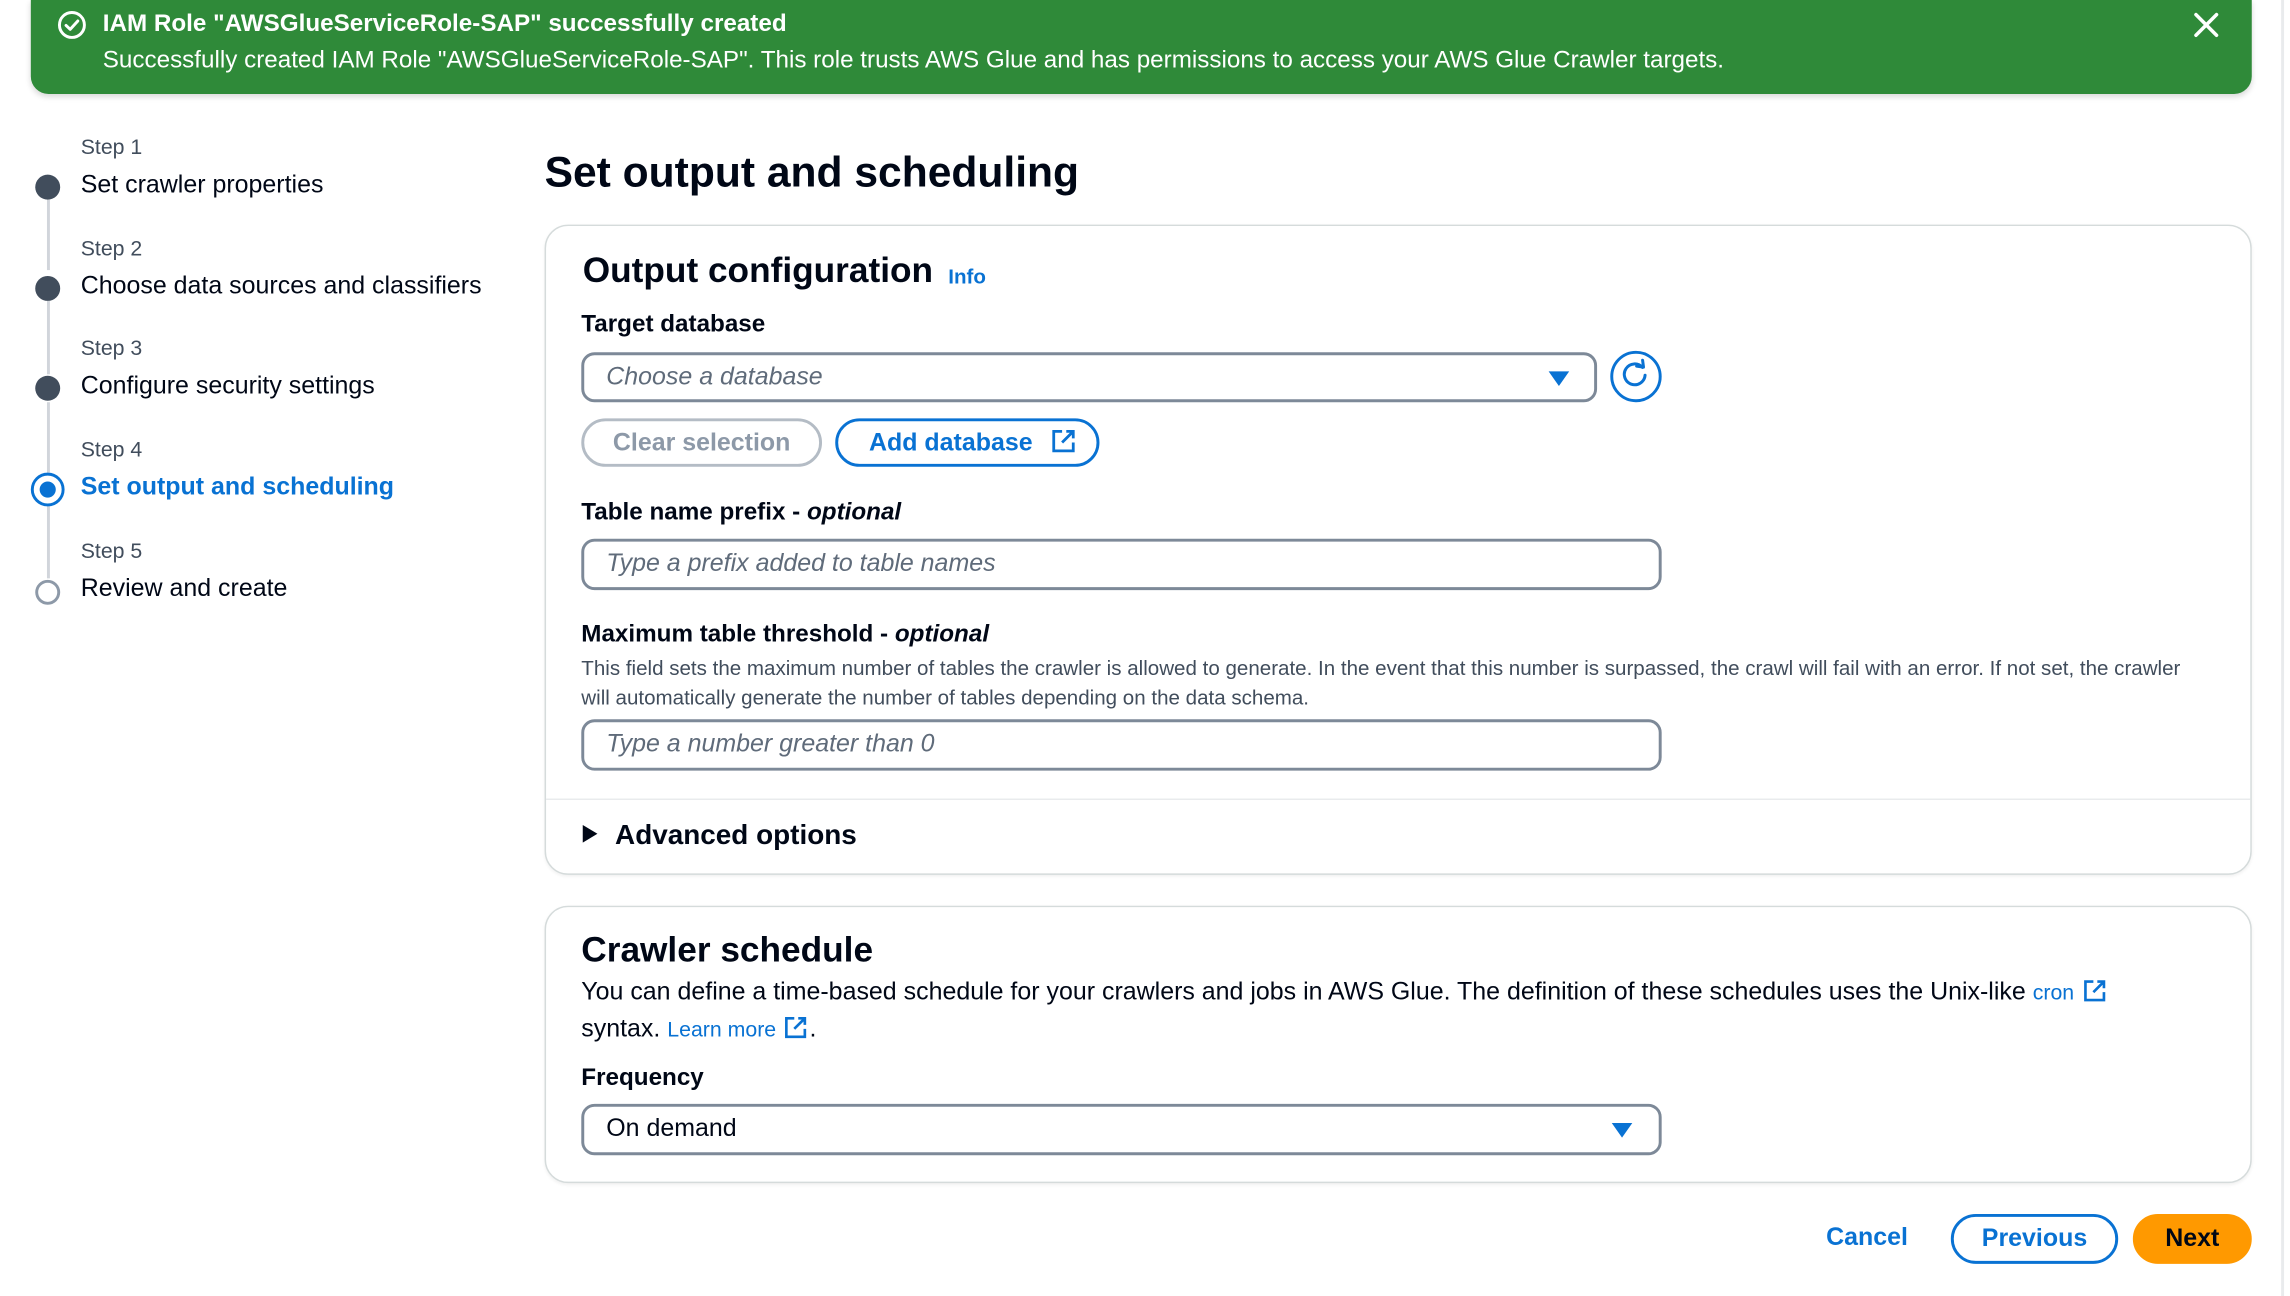  What do you see at coordinates (1121, 1129) in the screenshot?
I see `frequency-select: On demand` at bounding box center [1121, 1129].